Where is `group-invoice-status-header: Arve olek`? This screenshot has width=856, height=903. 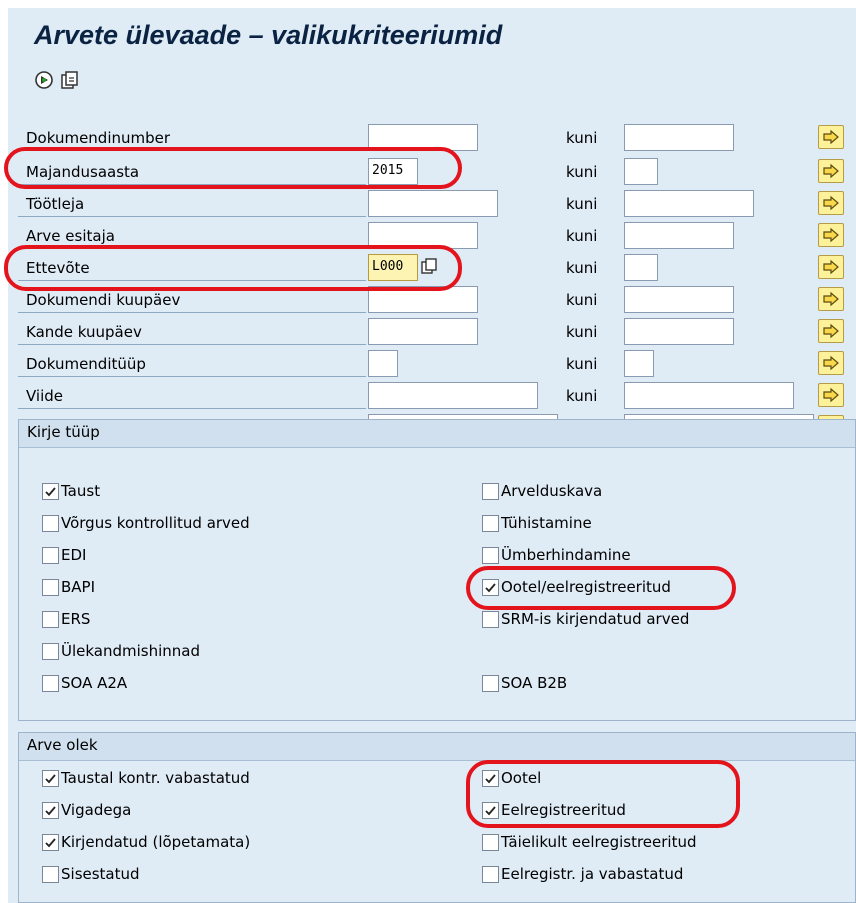
group-invoice-status-header: Arve olek is located at coordinates (437, 747).